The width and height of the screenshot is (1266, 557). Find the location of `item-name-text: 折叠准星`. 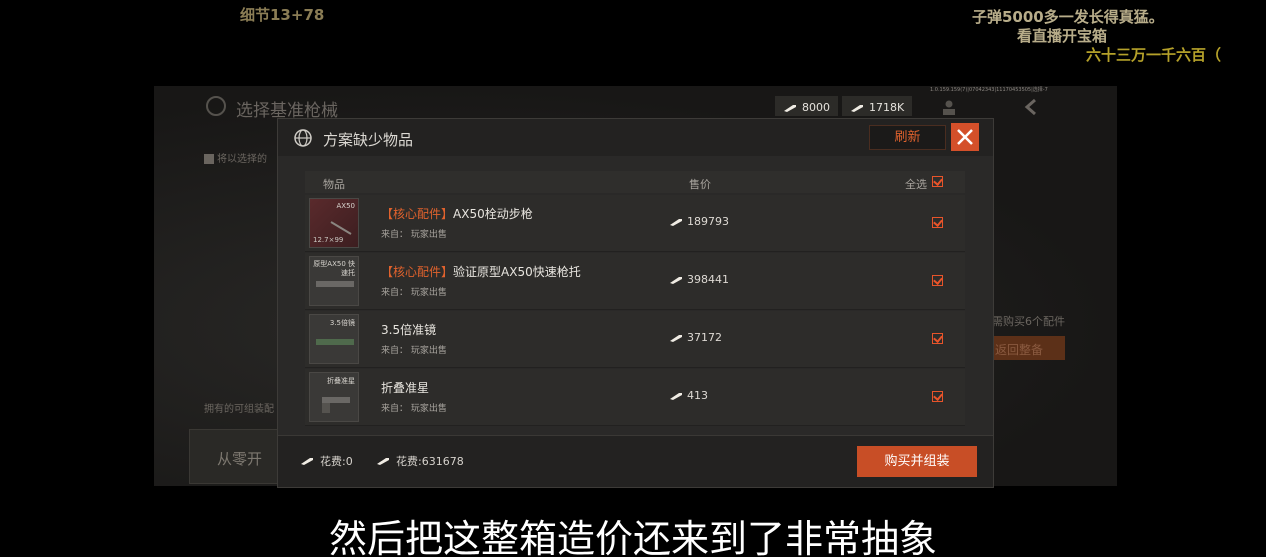

item-name-text: 折叠准星 is located at coordinates (405, 388).